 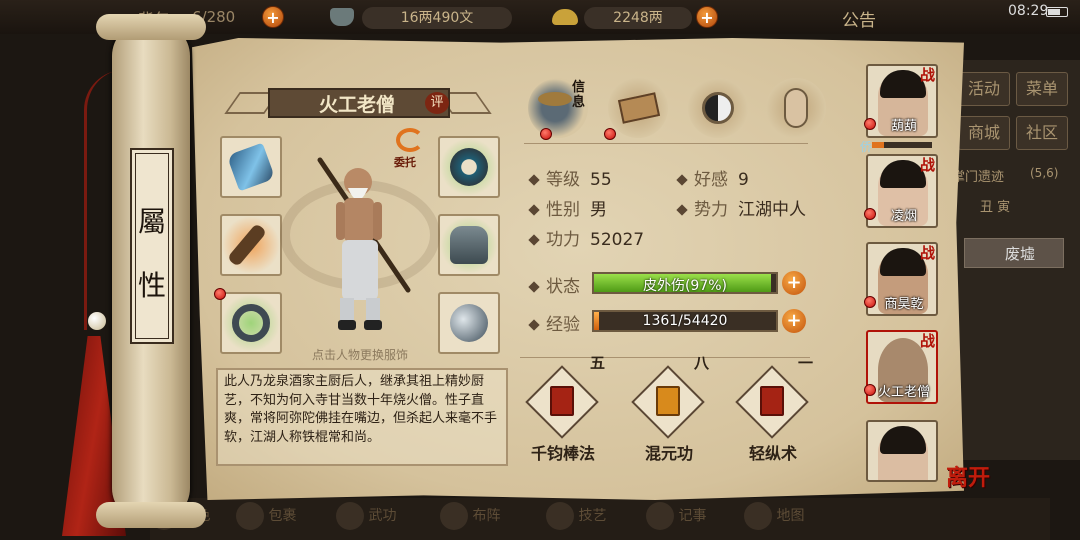 I want to click on roster-progress-bar, so click(x=902, y=145).